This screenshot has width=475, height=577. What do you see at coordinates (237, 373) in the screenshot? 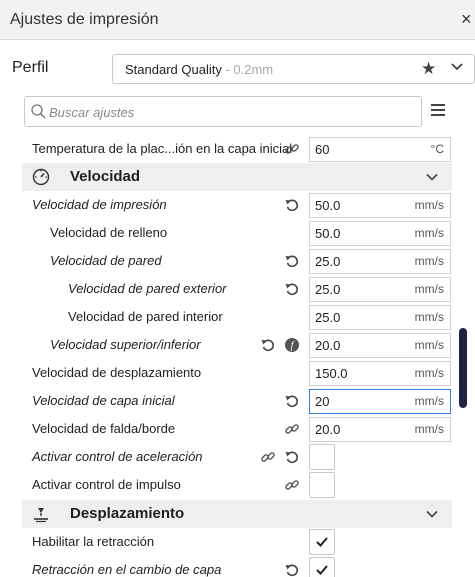
I see `setting-row-travel-speed: Velocidad de desplazamiento 150.0 mm/s` at bounding box center [237, 373].